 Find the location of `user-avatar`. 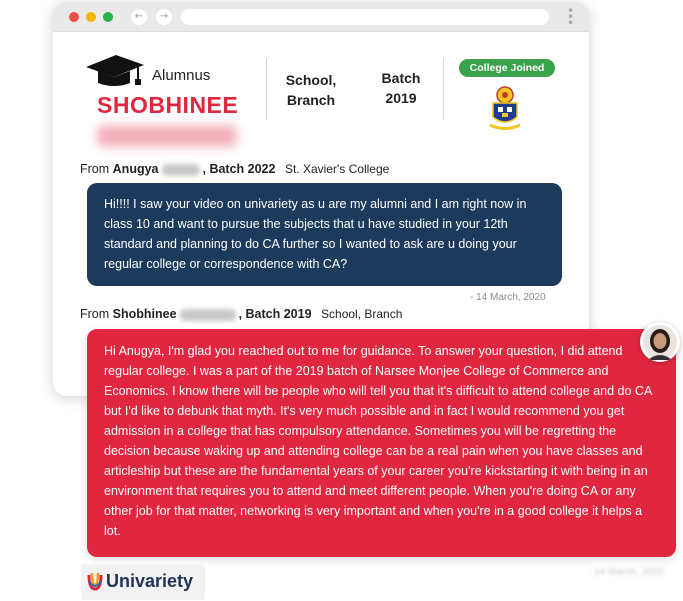

user-avatar is located at coordinates (660, 342).